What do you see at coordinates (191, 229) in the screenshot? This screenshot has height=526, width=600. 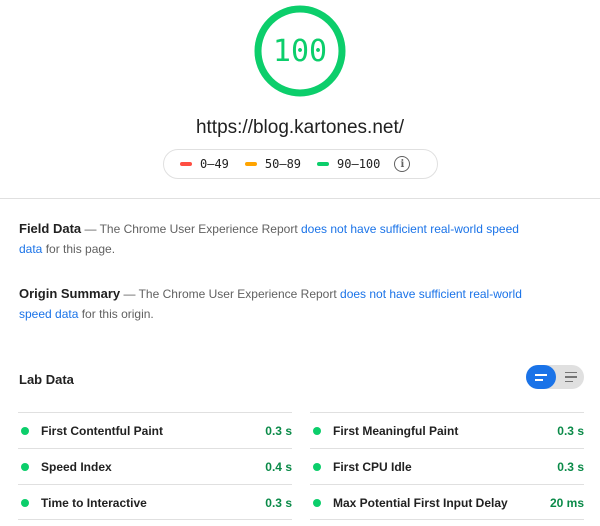 I see `field-data-text-before: — The Chrome User Experience Report` at bounding box center [191, 229].